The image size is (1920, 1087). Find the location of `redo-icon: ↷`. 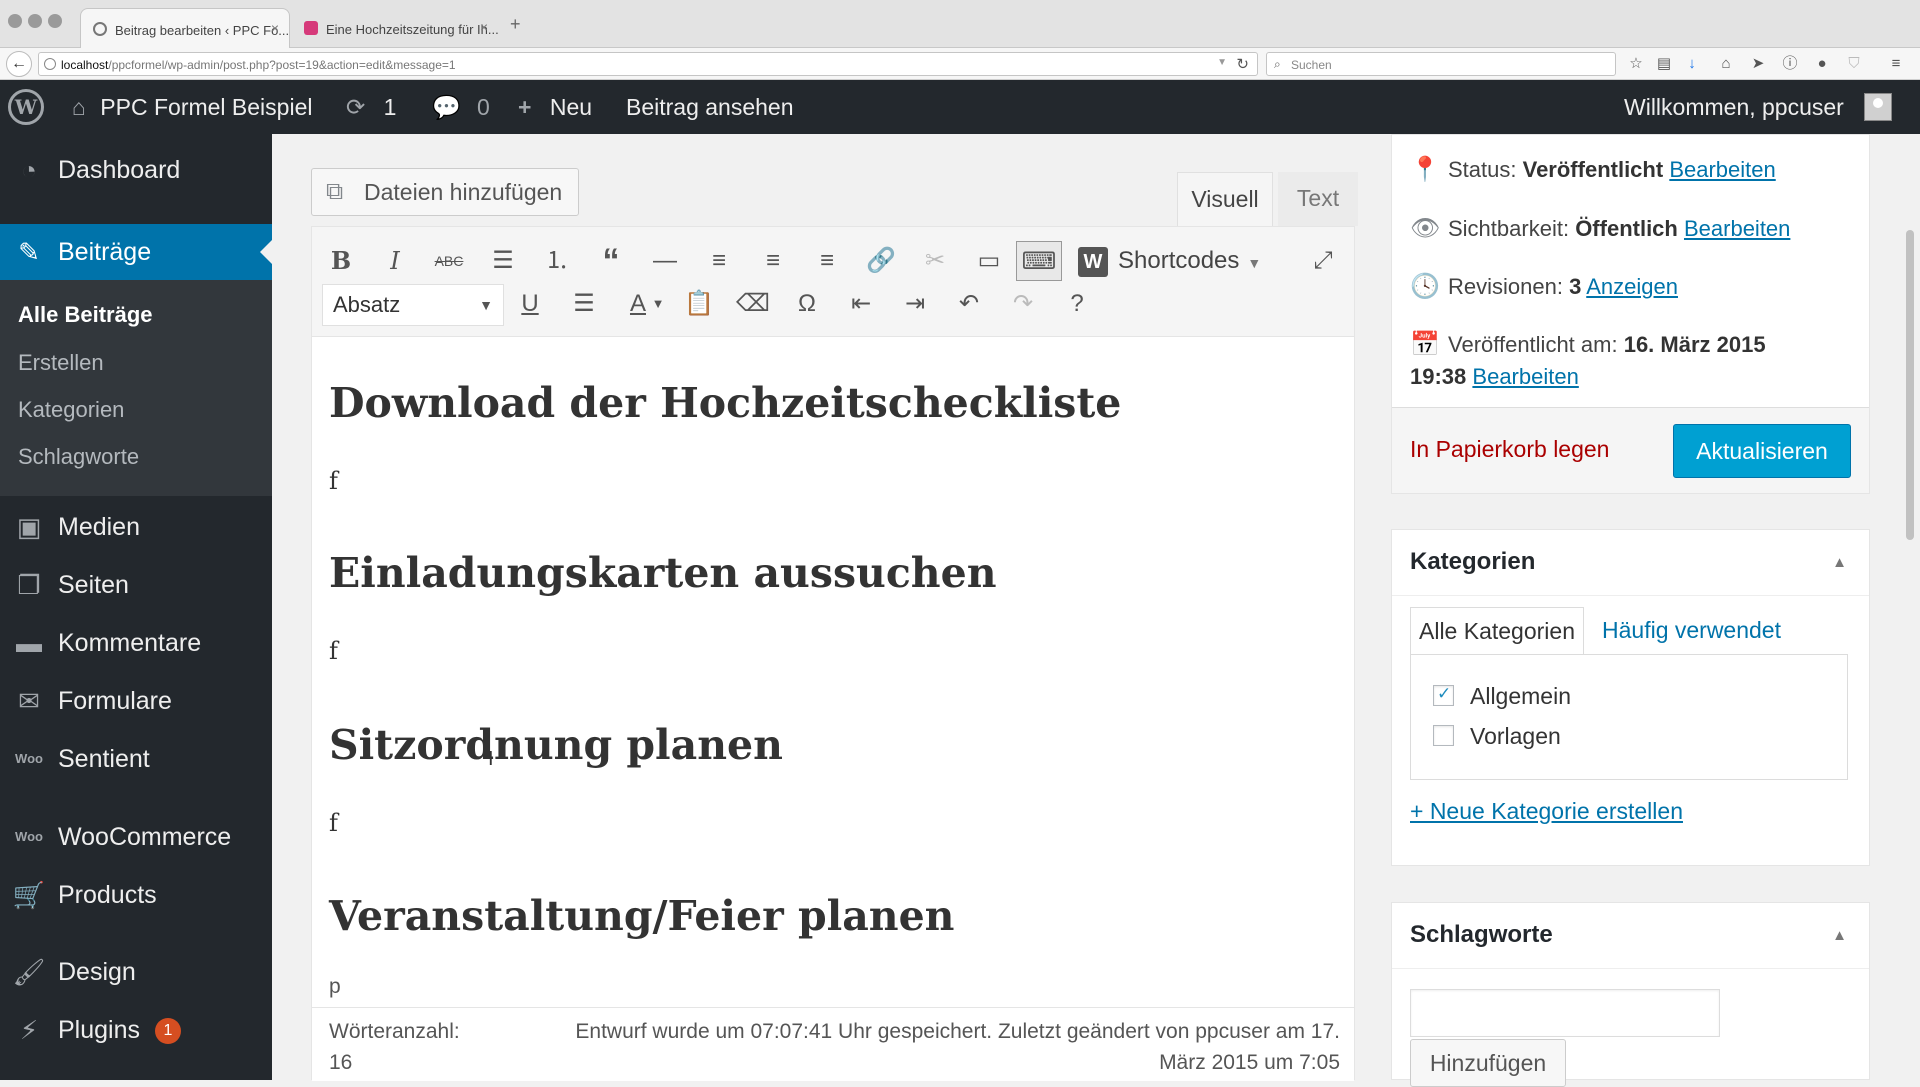

redo-icon: ↷ is located at coordinates (1023, 304).